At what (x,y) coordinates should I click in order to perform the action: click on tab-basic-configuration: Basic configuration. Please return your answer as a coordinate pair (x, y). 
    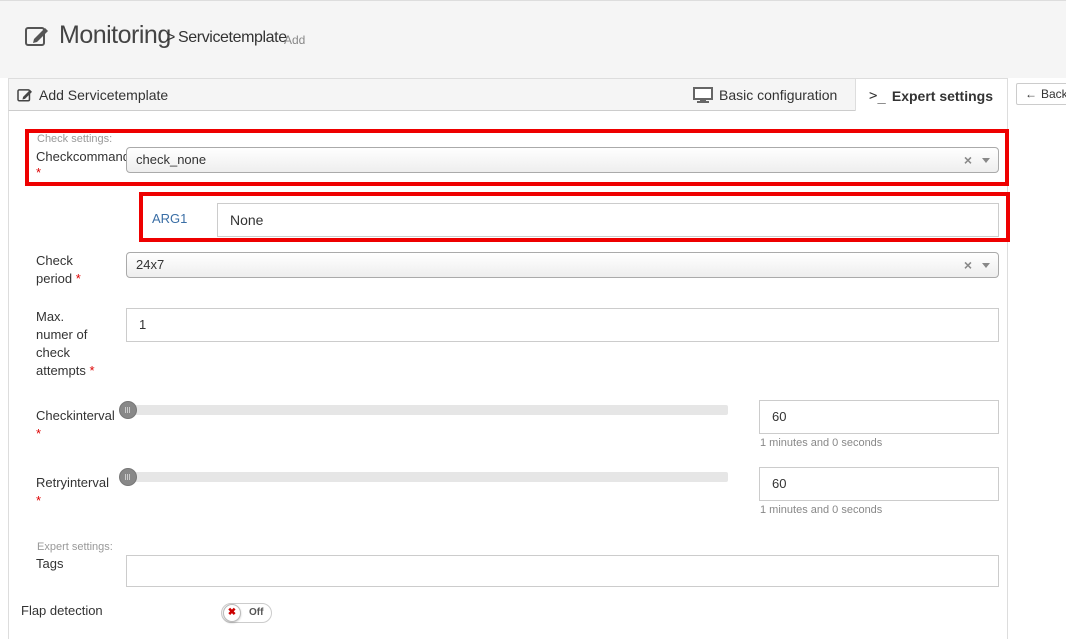
    Looking at the image, I should click on (765, 95).